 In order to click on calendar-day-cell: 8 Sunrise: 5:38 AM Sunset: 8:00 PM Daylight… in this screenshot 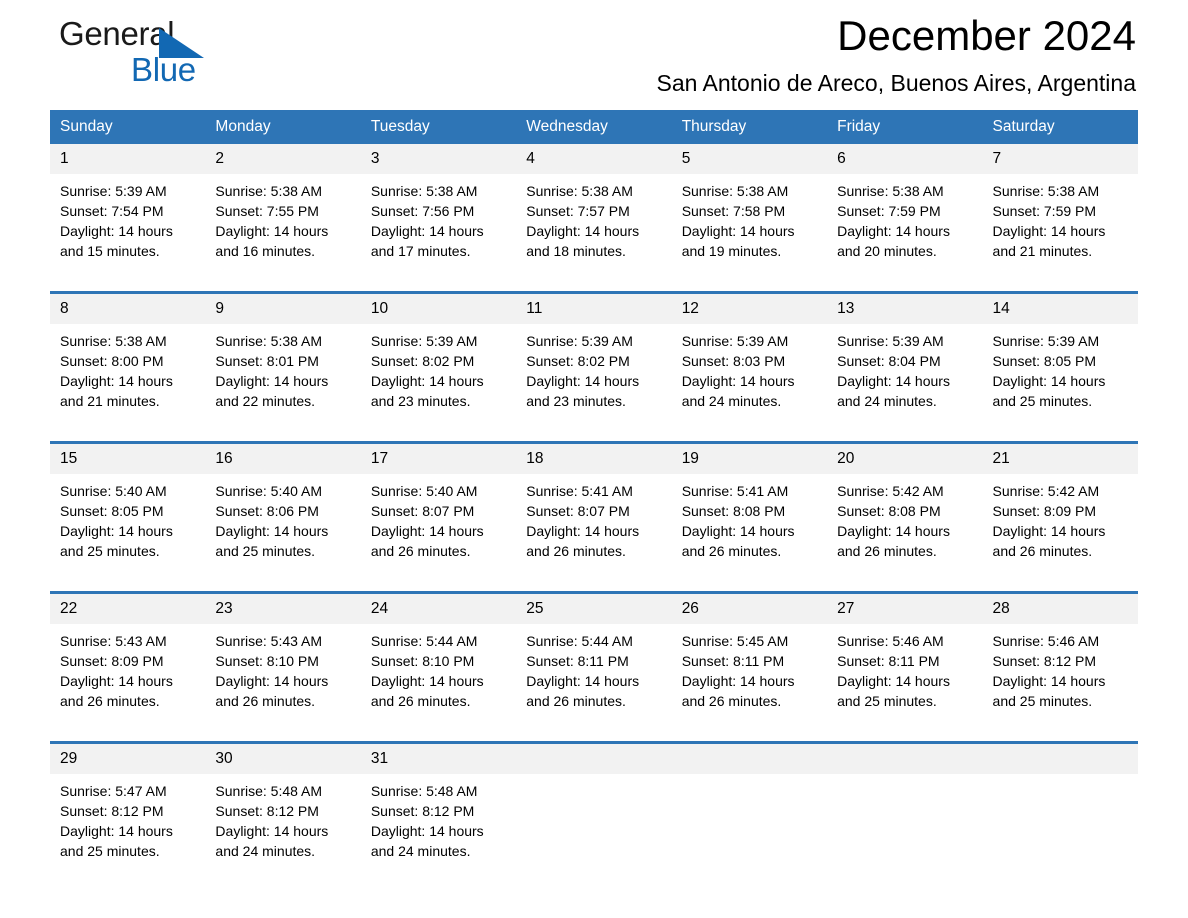, I will do `click(128, 359)`.